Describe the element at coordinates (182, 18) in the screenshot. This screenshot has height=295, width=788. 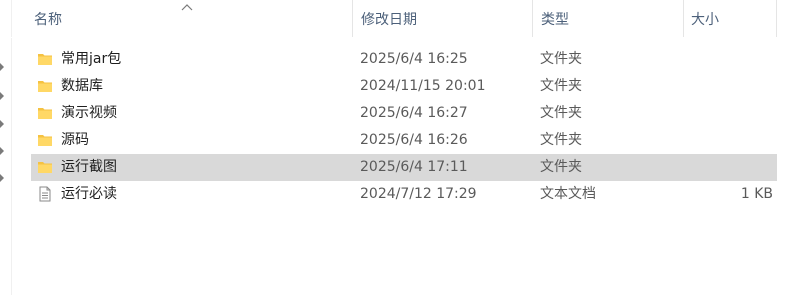
I see `column-header-name: 名称` at that location.